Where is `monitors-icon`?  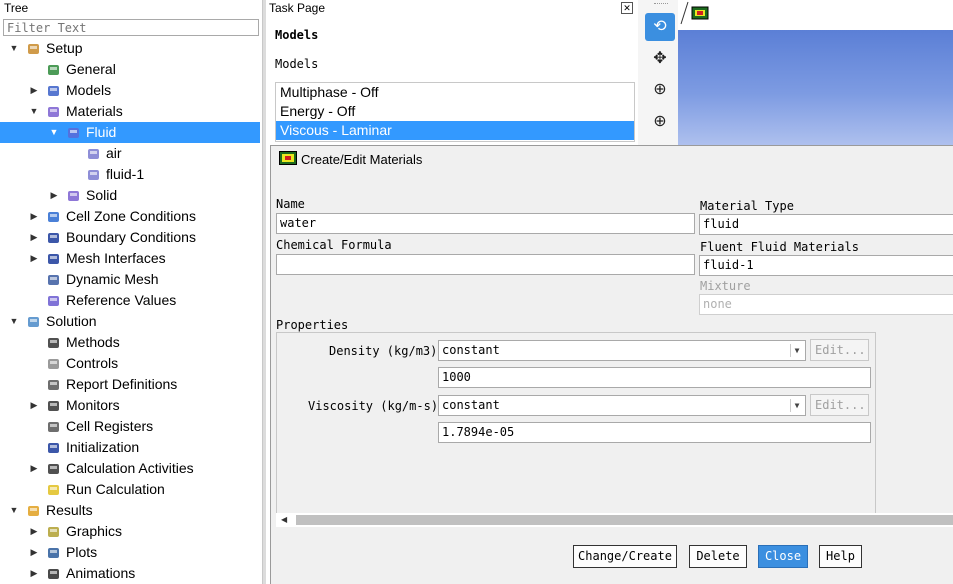
monitors-icon is located at coordinates (53, 405).